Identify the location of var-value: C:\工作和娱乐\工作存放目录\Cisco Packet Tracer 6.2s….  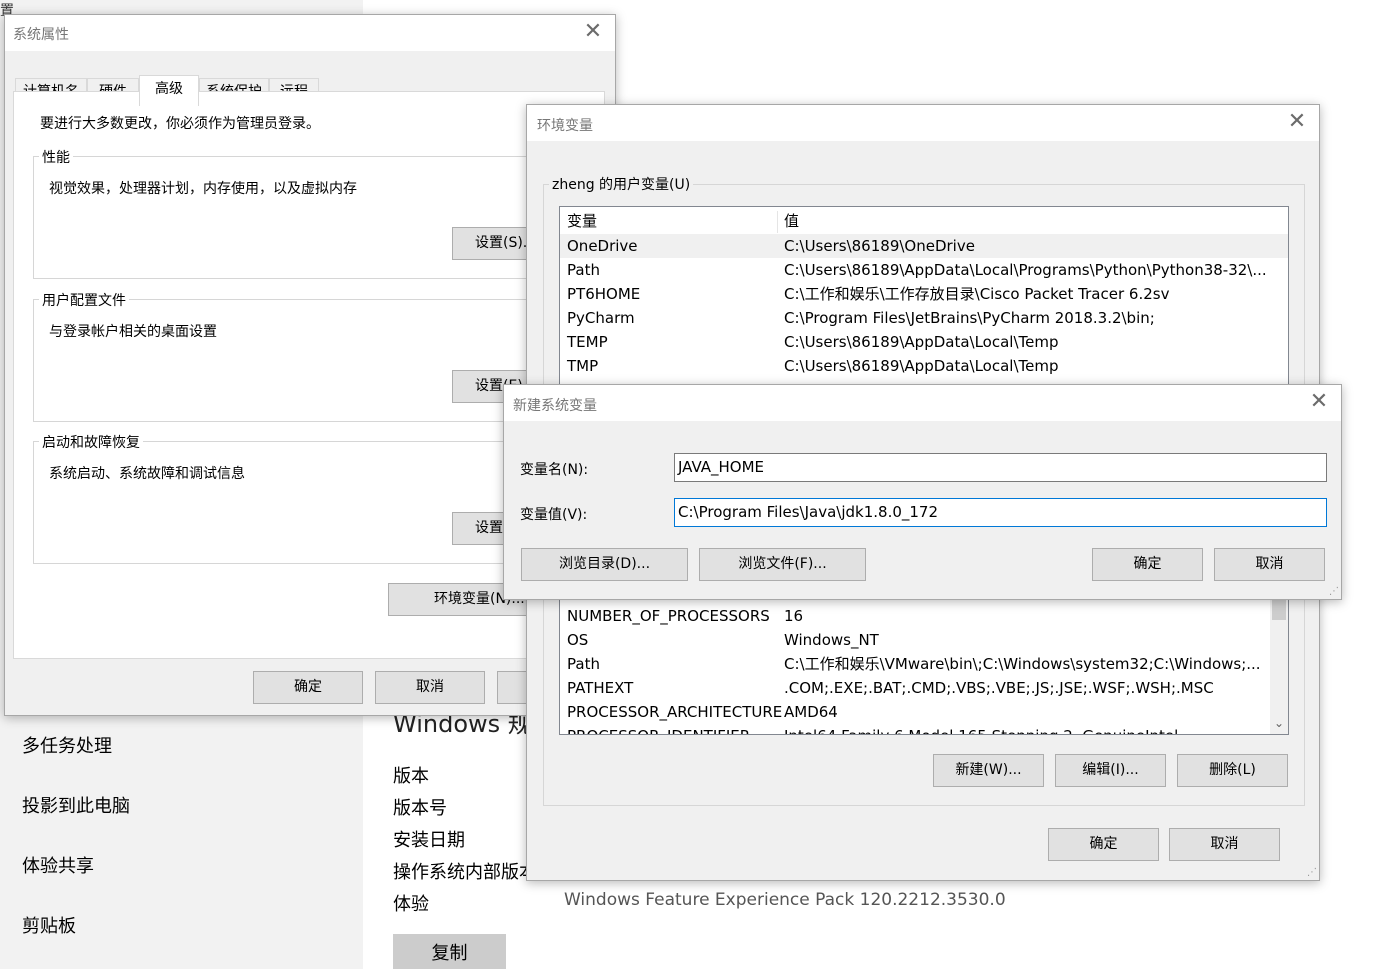
(977, 294).